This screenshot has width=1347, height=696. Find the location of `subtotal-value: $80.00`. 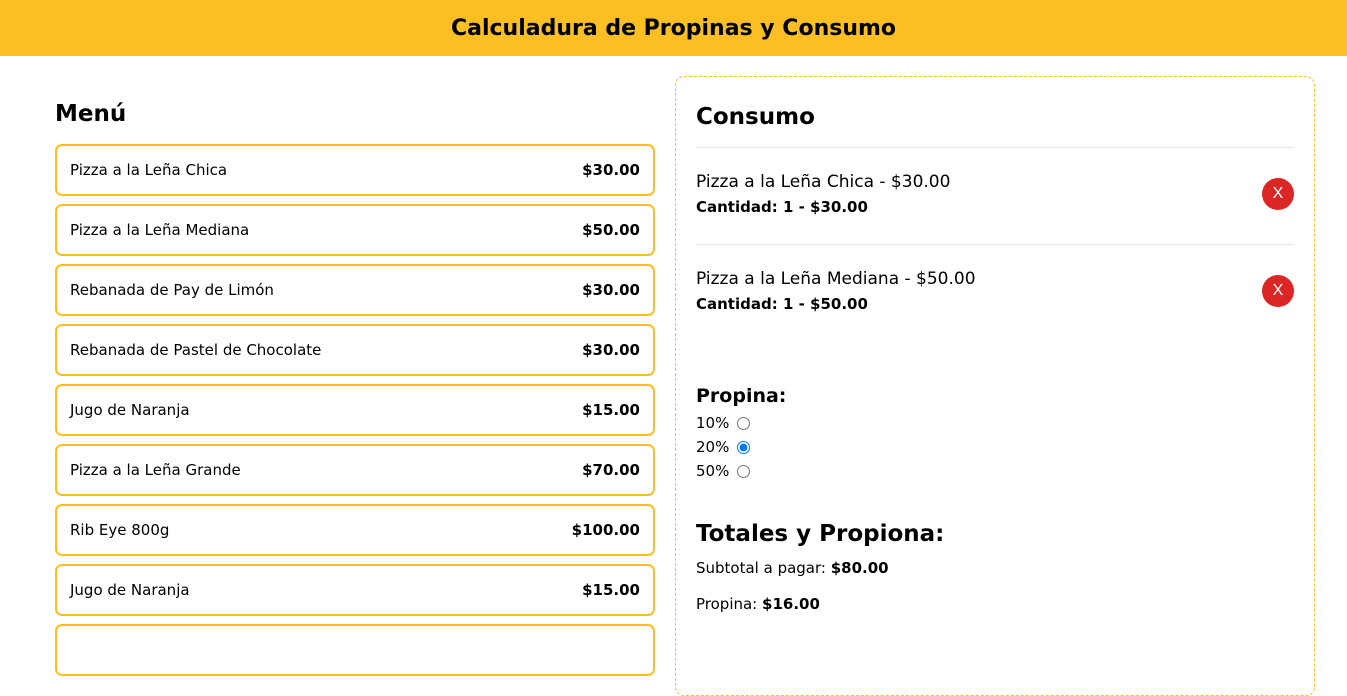

subtotal-value: $80.00 is located at coordinates (859, 568).